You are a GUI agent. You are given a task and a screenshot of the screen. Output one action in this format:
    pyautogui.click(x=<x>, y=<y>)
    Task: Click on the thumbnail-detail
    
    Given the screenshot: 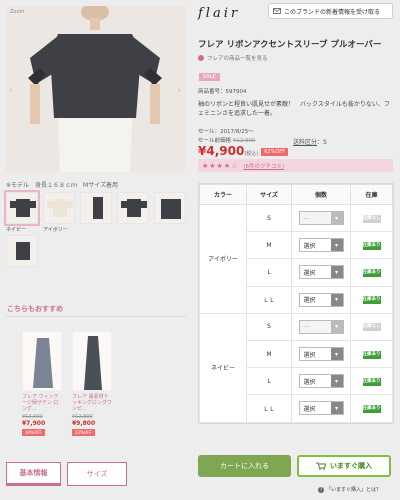 What is the action you would take?
    pyautogui.click(x=170, y=208)
    